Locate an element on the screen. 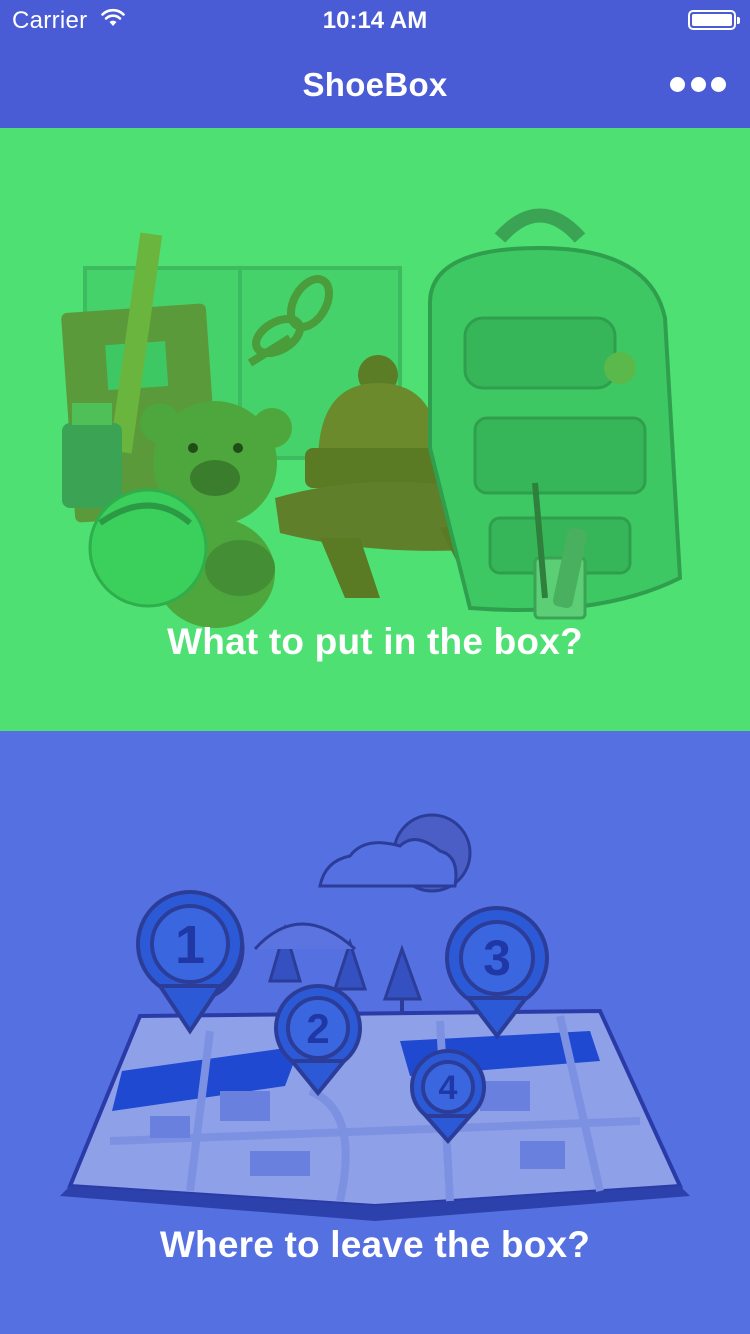 The height and width of the screenshot is (1334, 750). navigation-bar: ShoeBox is located at coordinates (375, 84).